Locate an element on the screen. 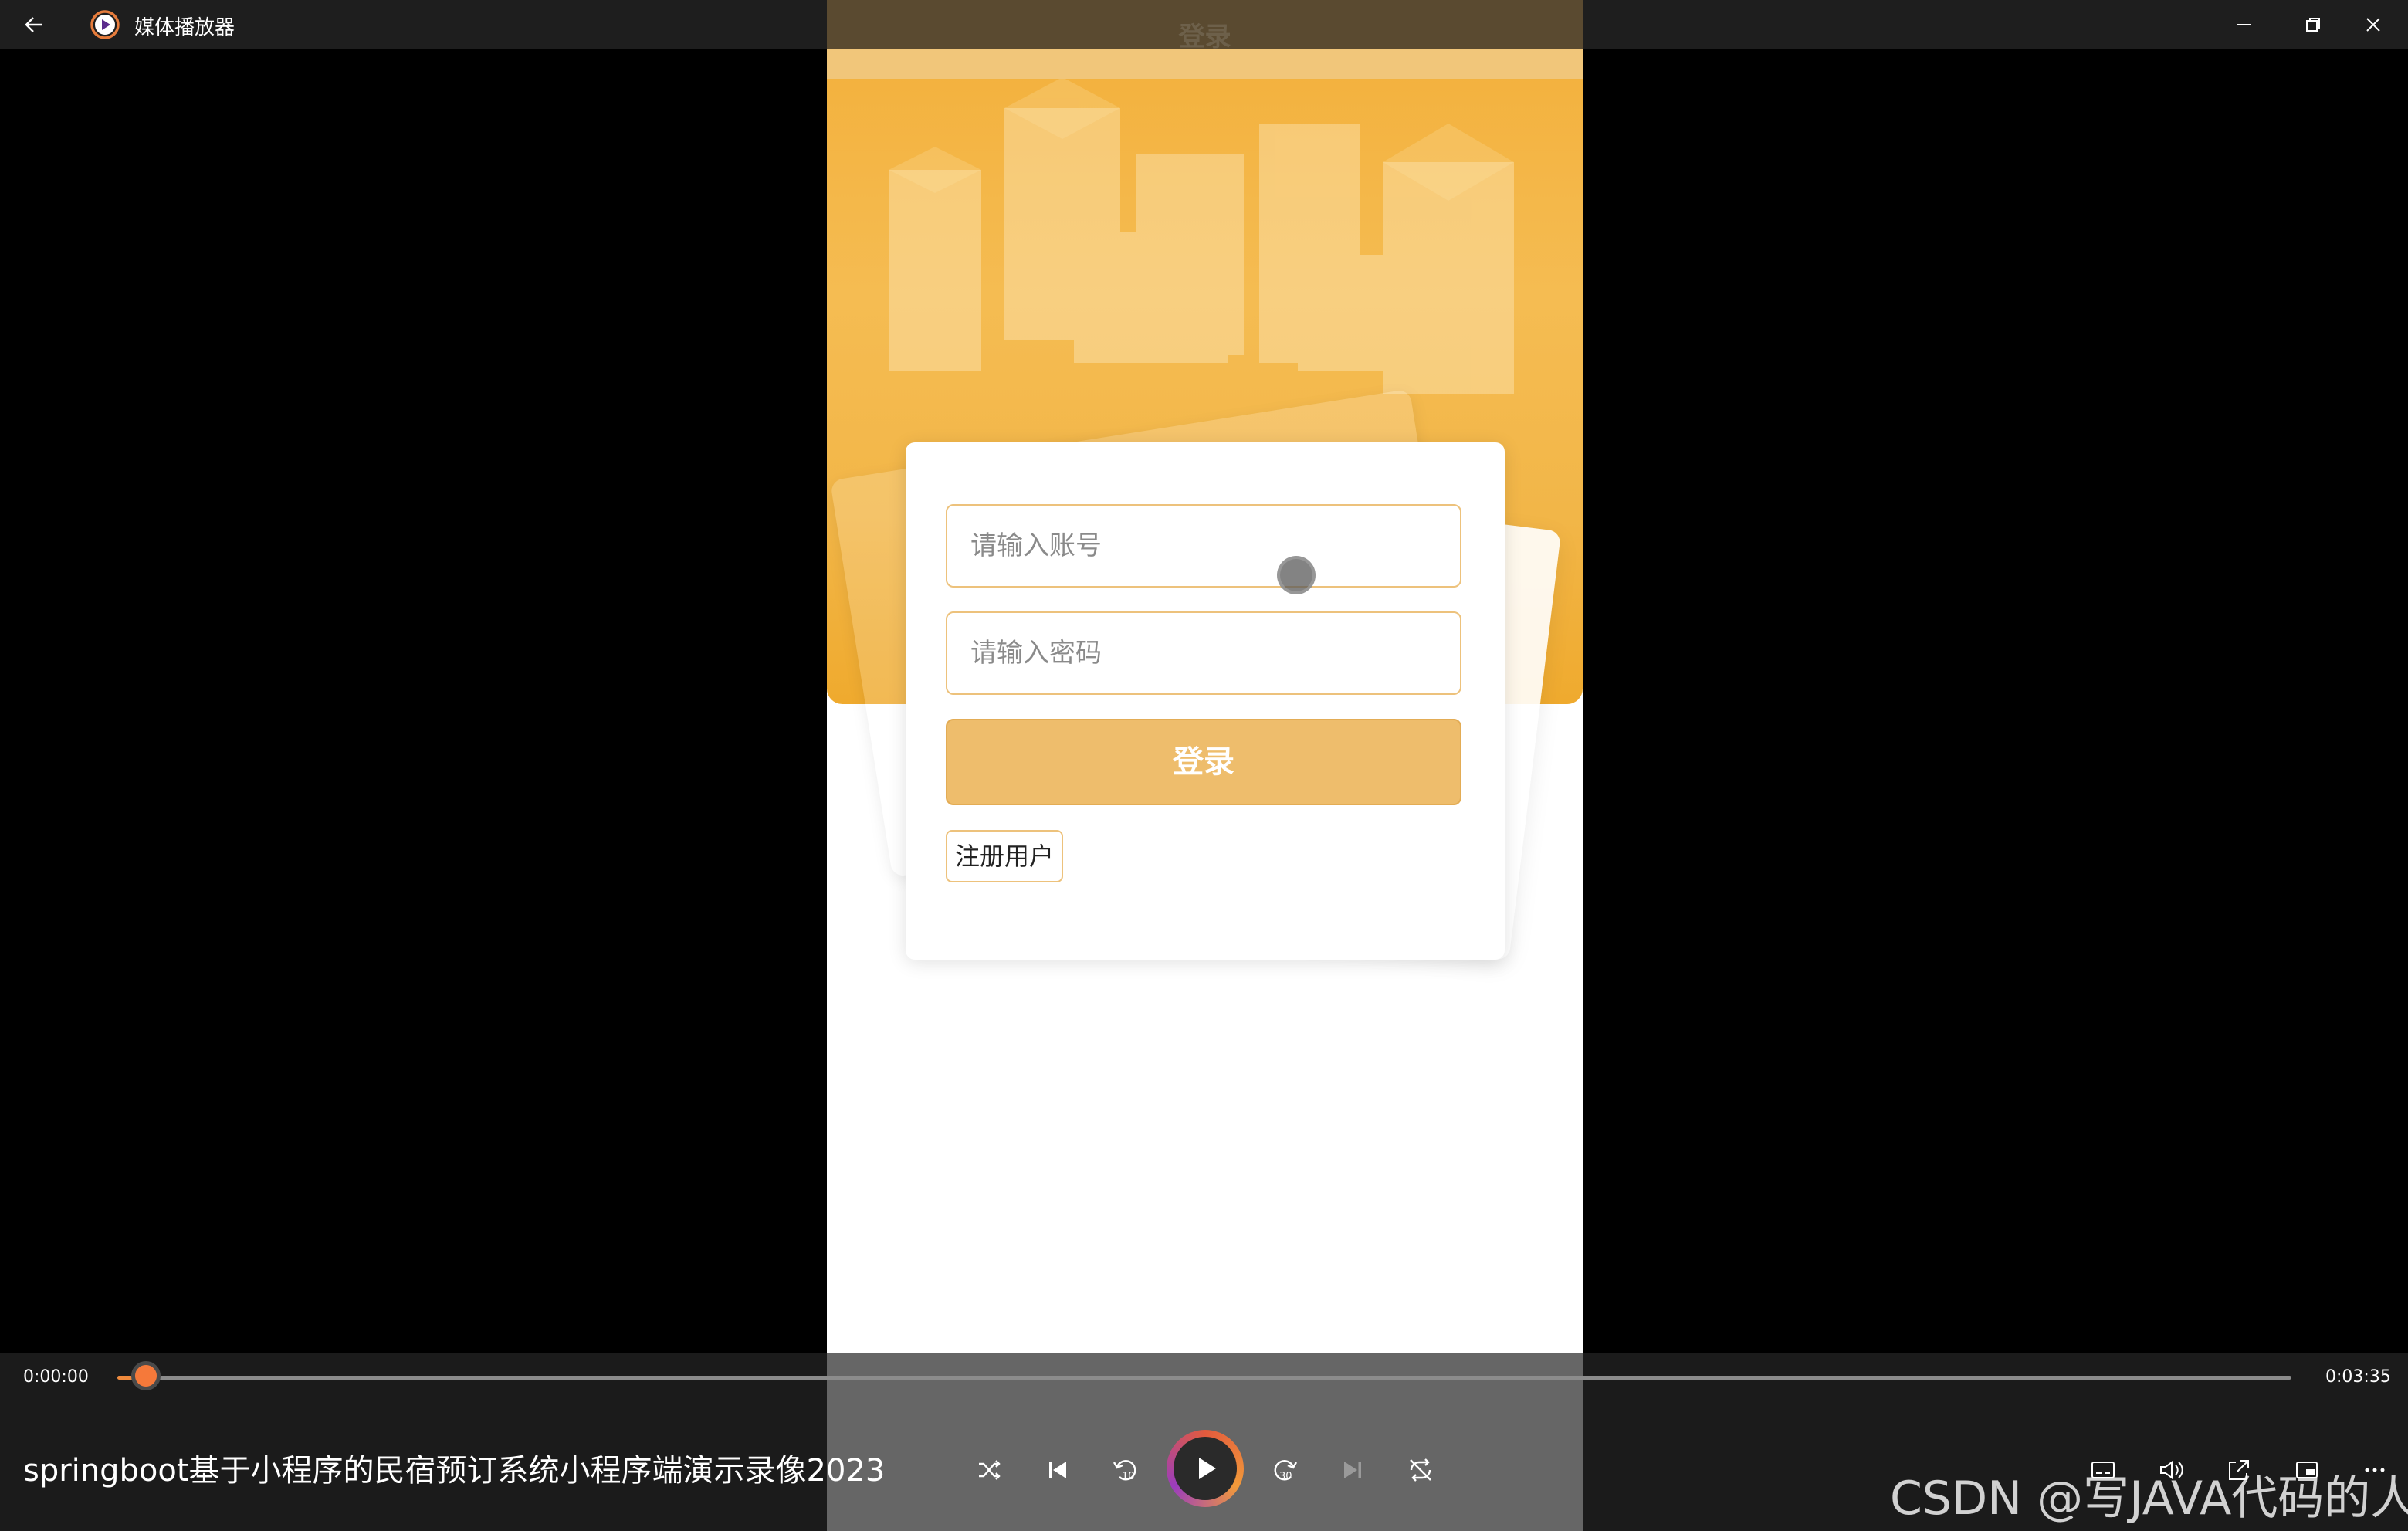  repeat-off-icon is located at coordinates (1420, 1470).